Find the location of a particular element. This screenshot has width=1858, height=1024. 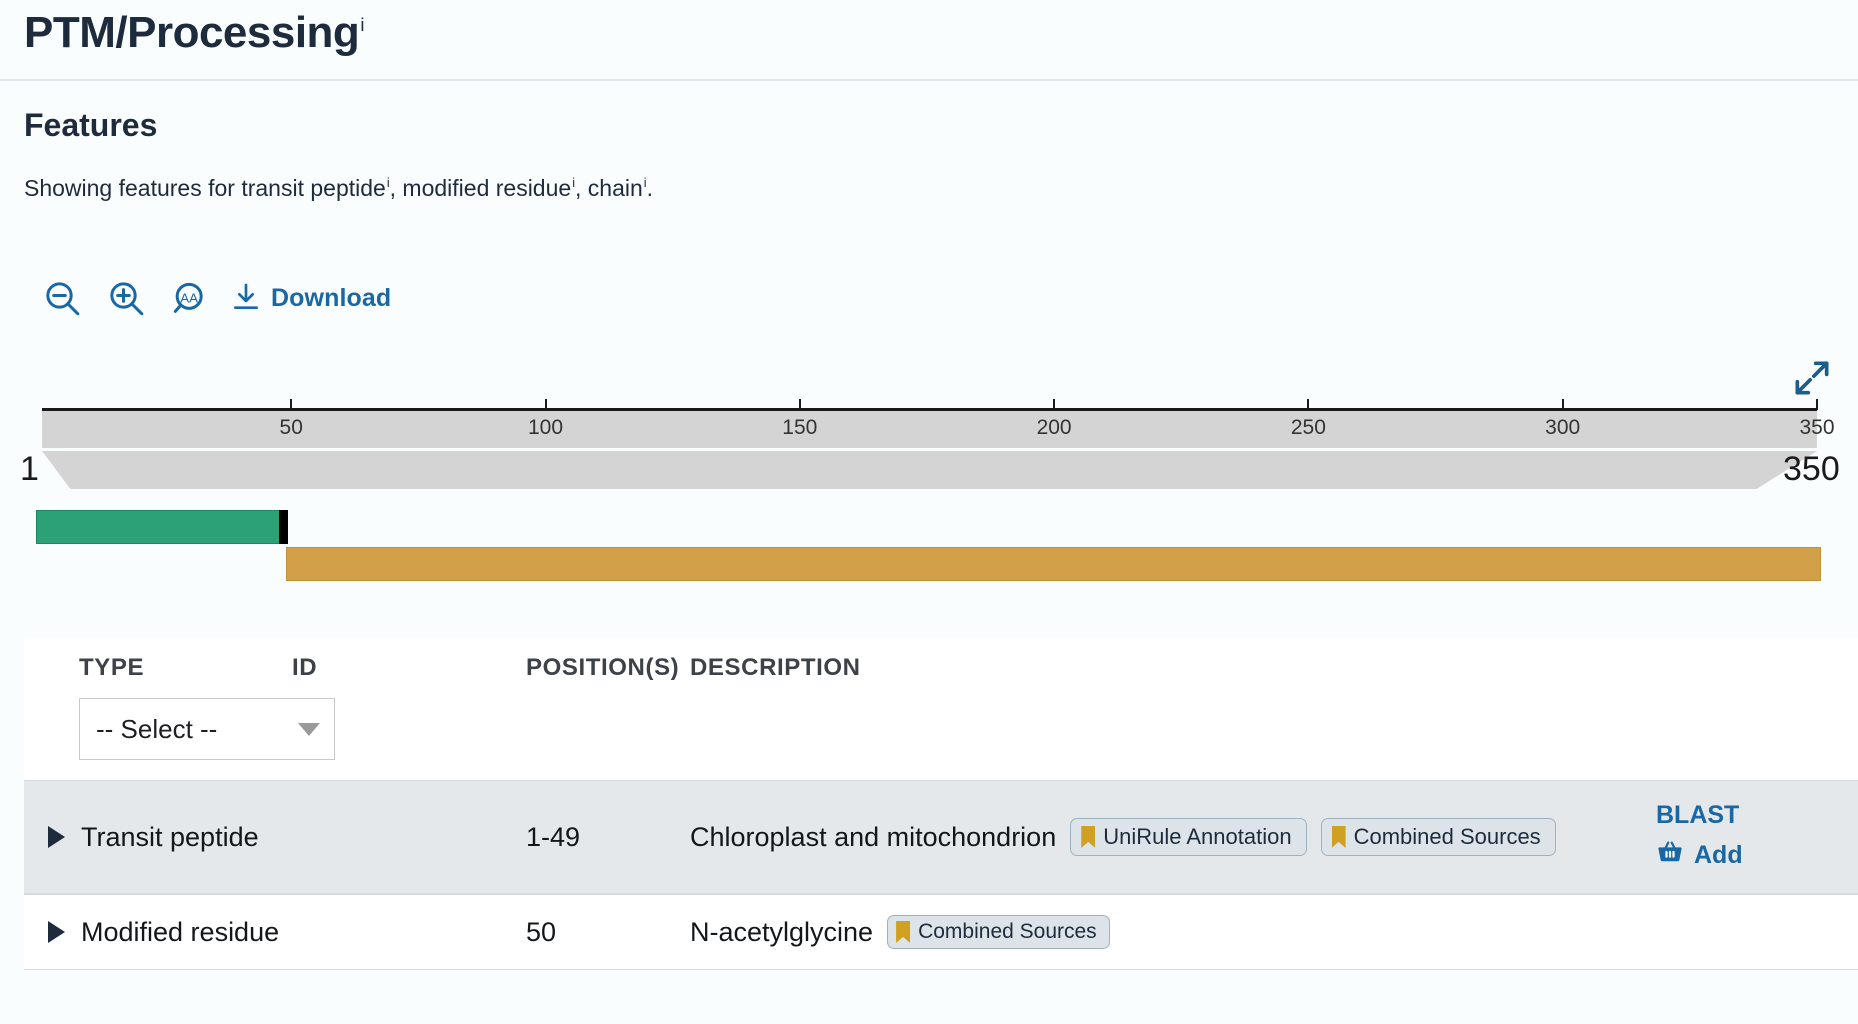

svg-text: AA is located at coordinates (189, 297).